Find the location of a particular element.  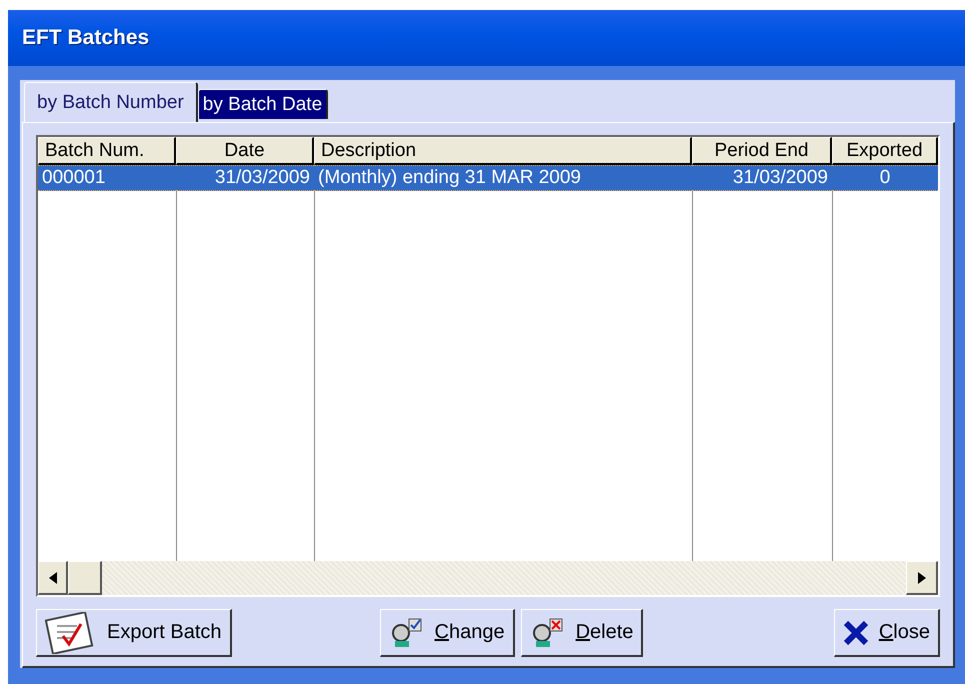

scroll-left-button is located at coordinates (53, 578).